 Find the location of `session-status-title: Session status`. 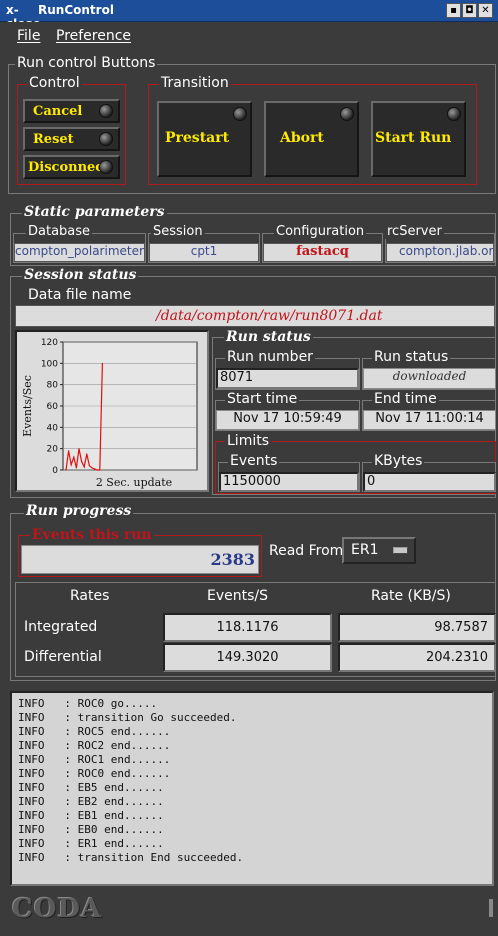

session-status-title: Session status is located at coordinates (80, 275).